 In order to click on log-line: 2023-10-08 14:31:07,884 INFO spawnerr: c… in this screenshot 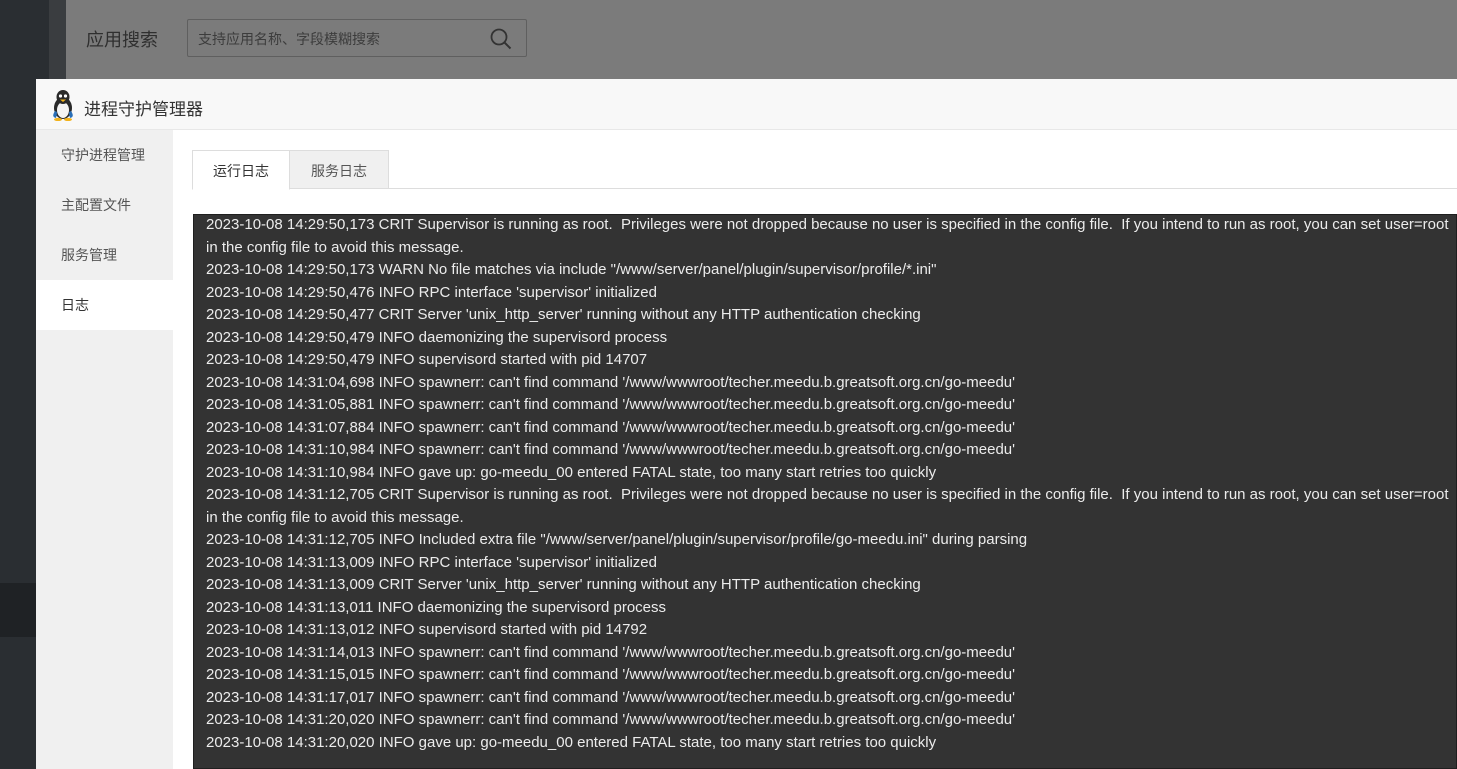, I will do `click(611, 427)`.